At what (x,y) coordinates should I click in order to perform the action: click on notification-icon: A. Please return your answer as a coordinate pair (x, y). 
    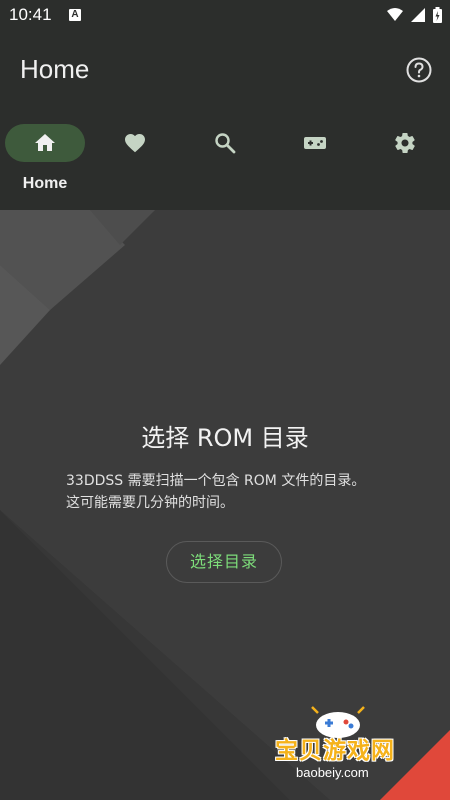
    Looking at the image, I should click on (75, 15).